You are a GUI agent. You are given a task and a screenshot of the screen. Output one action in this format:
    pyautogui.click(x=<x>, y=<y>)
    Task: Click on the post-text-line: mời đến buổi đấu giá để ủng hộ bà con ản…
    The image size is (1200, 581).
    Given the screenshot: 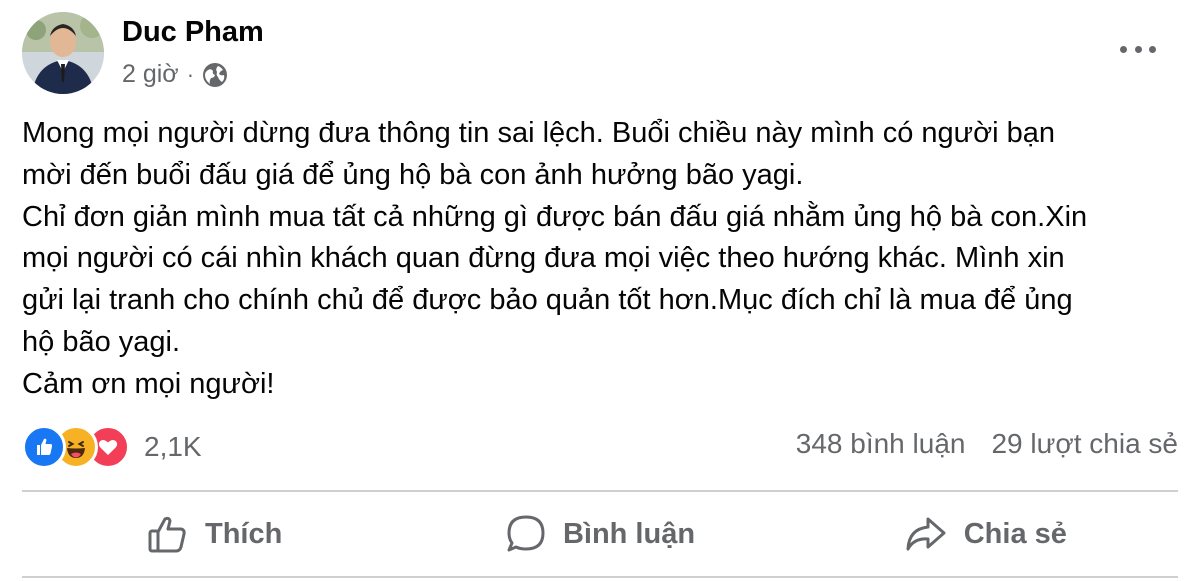 What is the action you would take?
    pyautogui.click(x=413, y=174)
    